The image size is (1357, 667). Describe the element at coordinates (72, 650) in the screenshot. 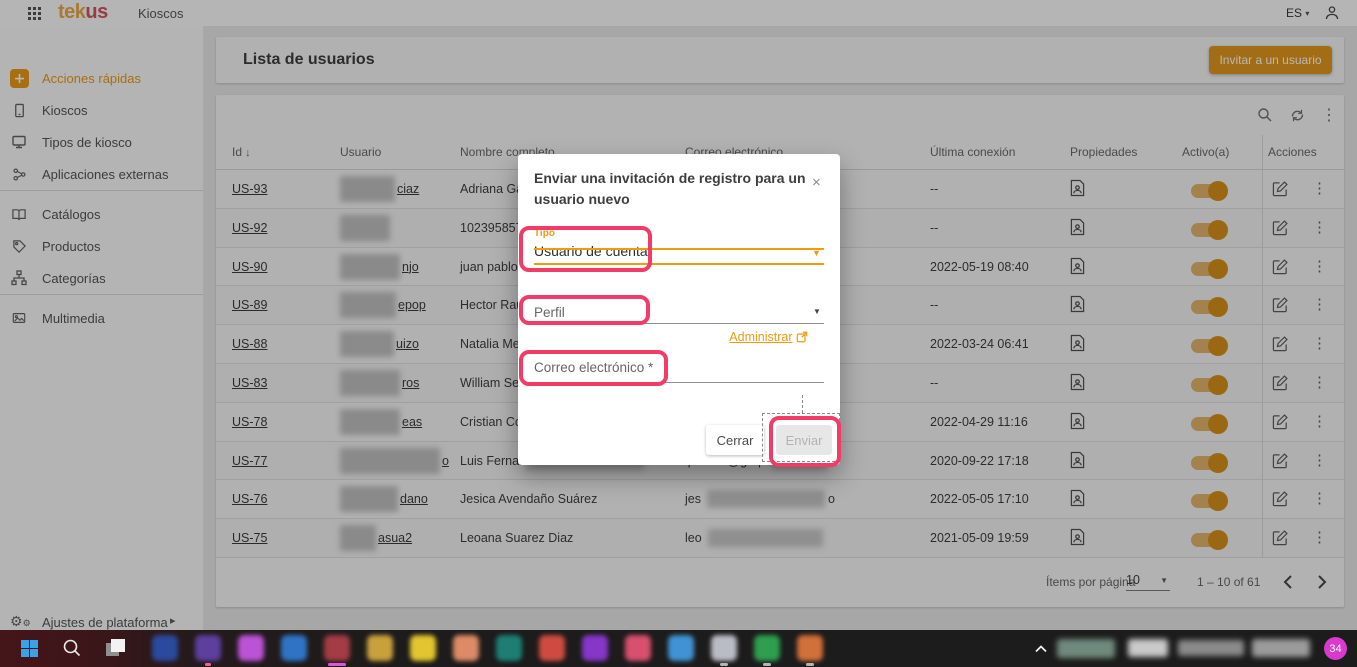

I see `search-icon` at that location.